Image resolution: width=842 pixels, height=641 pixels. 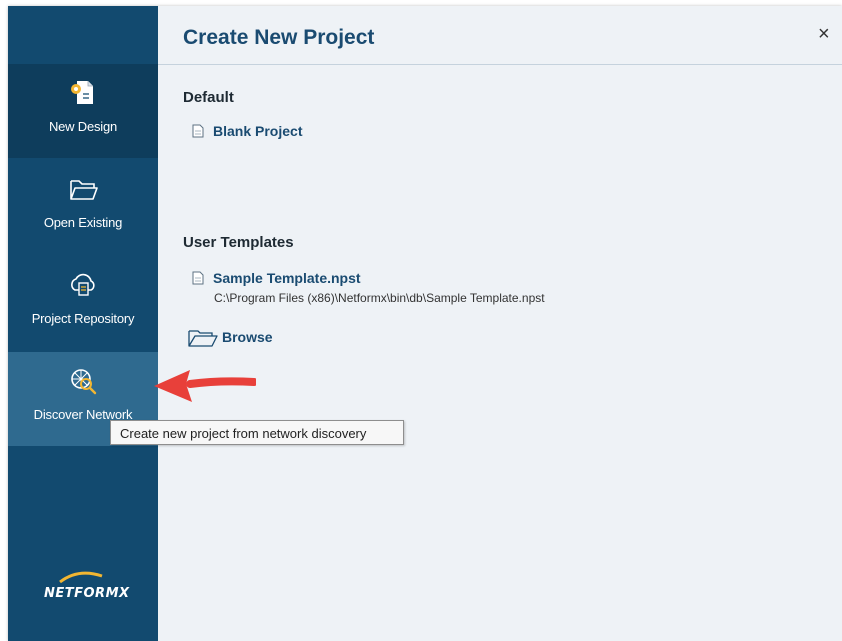 I want to click on section-heading-default: Default, so click(x=208, y=97).